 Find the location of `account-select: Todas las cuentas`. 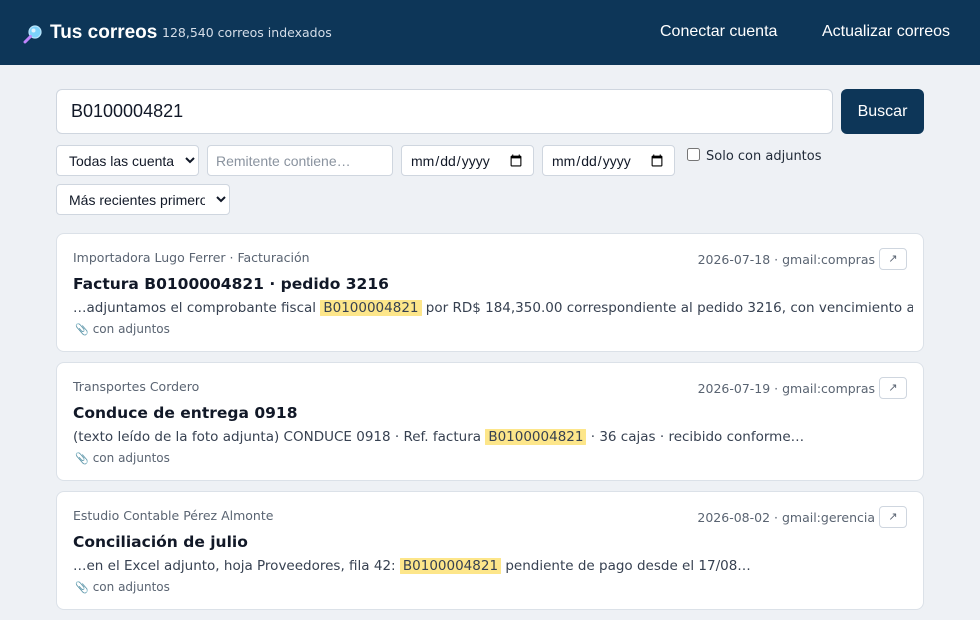

account-select: Todas las cuentas is located at coordinates (127, 160).